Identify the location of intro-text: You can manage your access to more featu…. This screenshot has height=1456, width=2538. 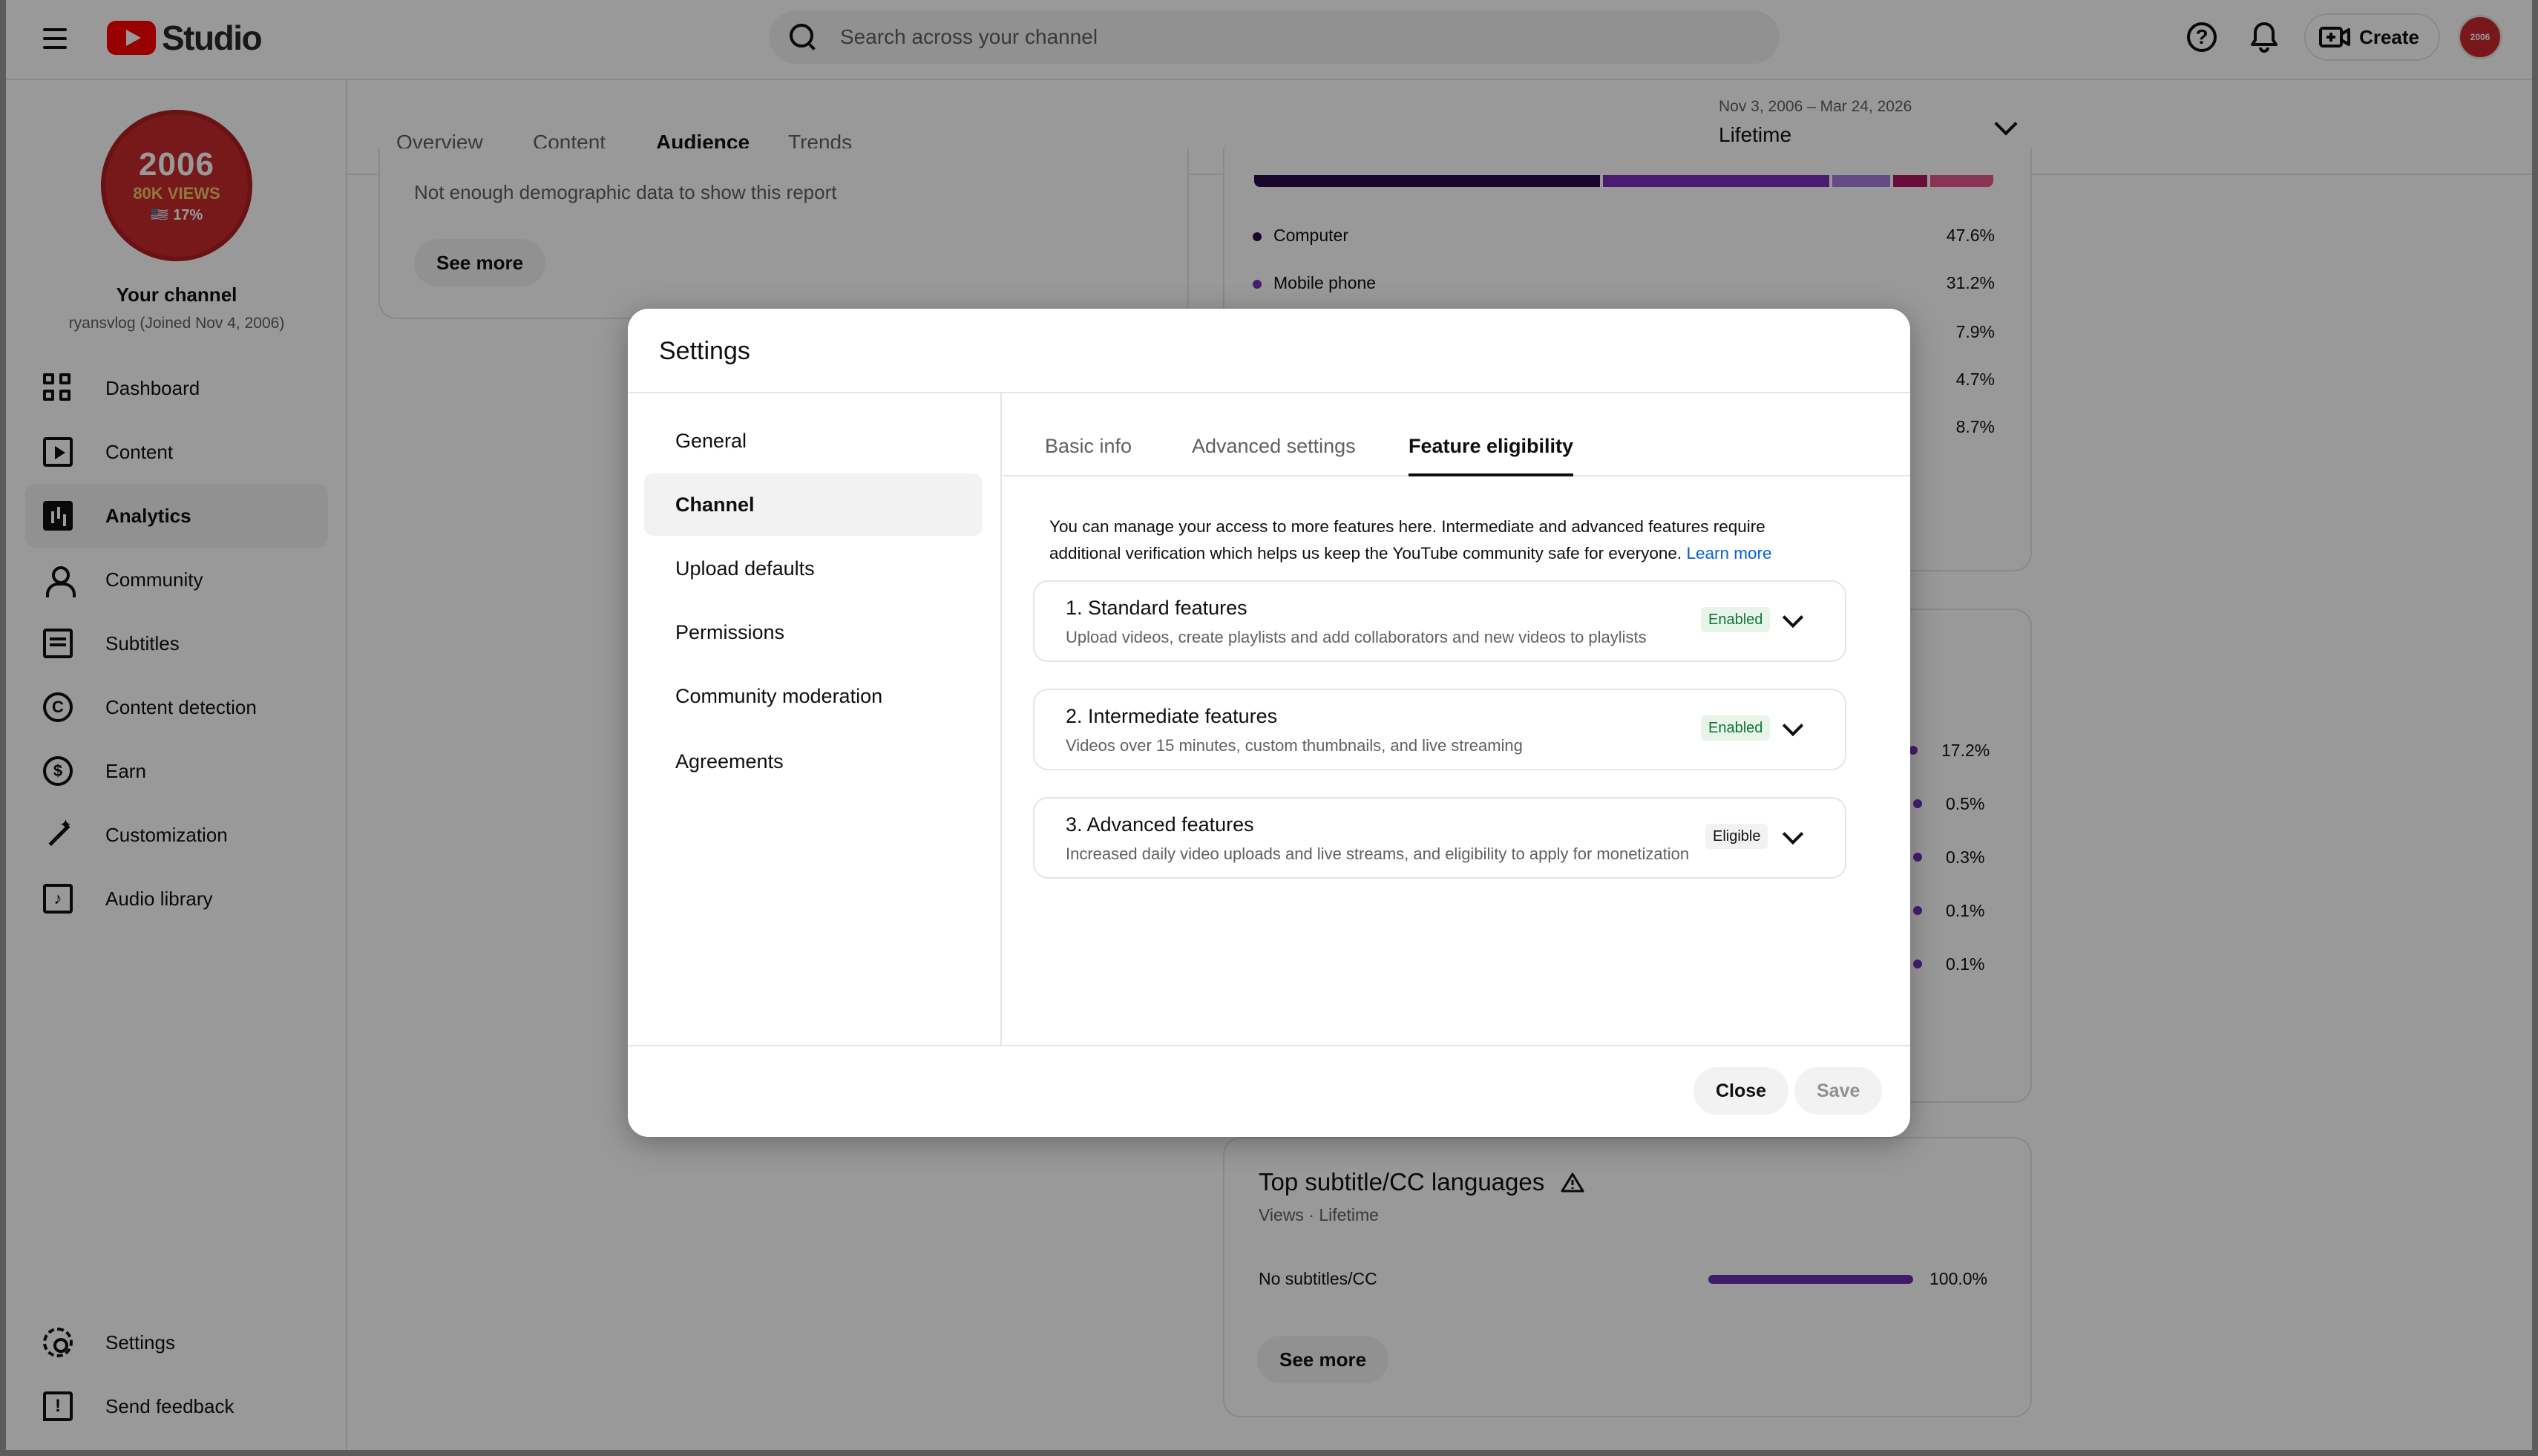
(1407, 540).